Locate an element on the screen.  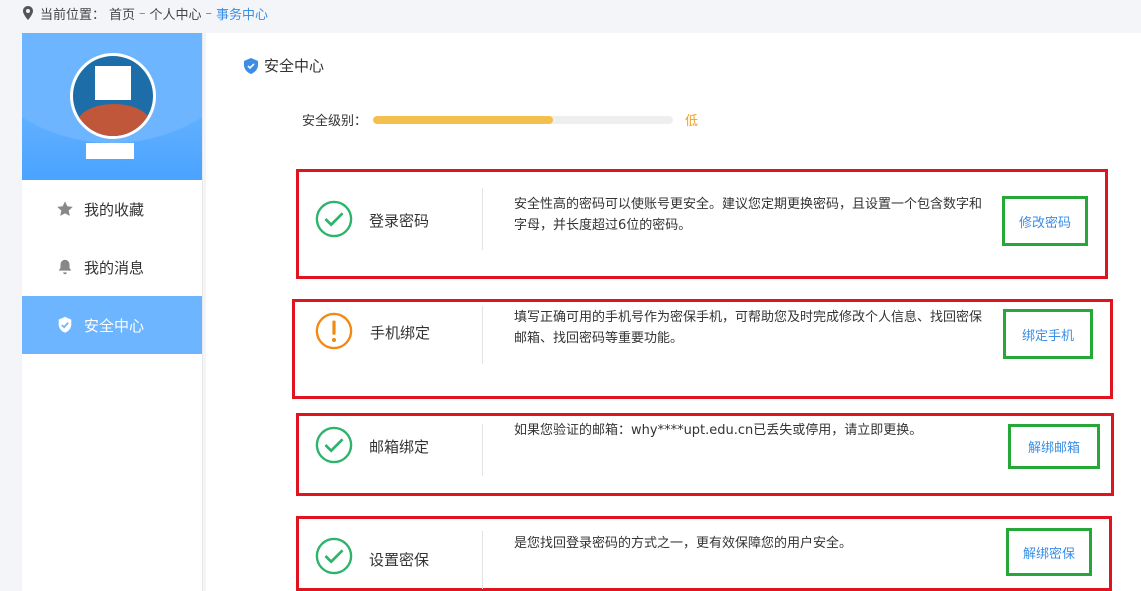
bind-phone-button: 绑定手机 is located at coordinates (1048, 334).